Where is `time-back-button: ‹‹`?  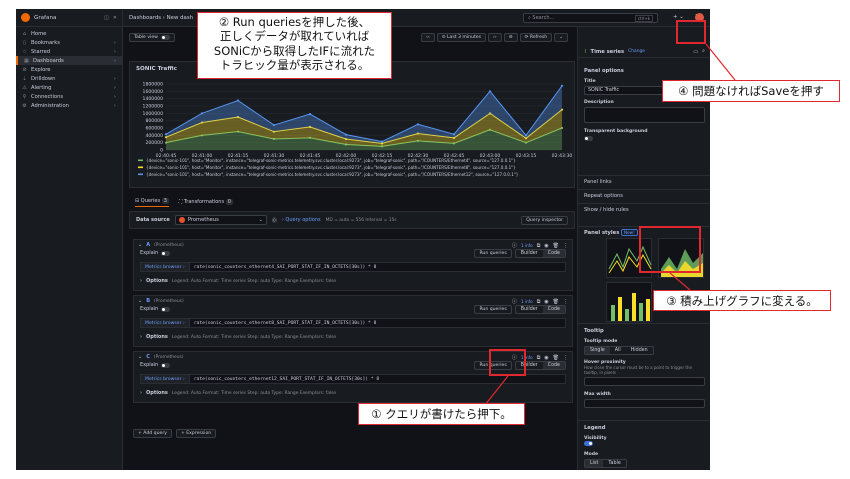 time-back-button: ‹‹ is located at coordinates (428, 37).